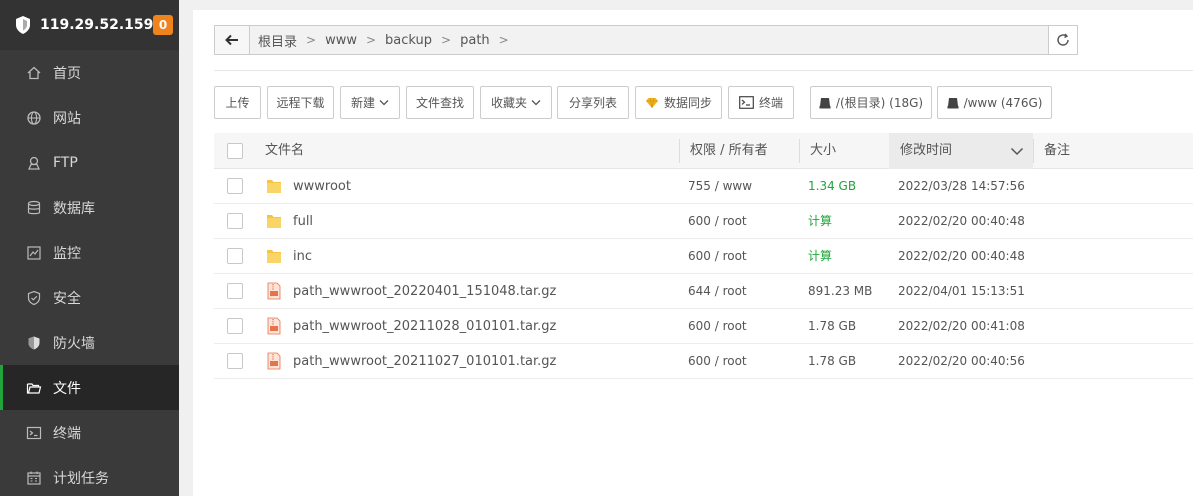  Describe the element at coordinates (370, 102) in the screenshot. I see `new-button: 新建` at that location.